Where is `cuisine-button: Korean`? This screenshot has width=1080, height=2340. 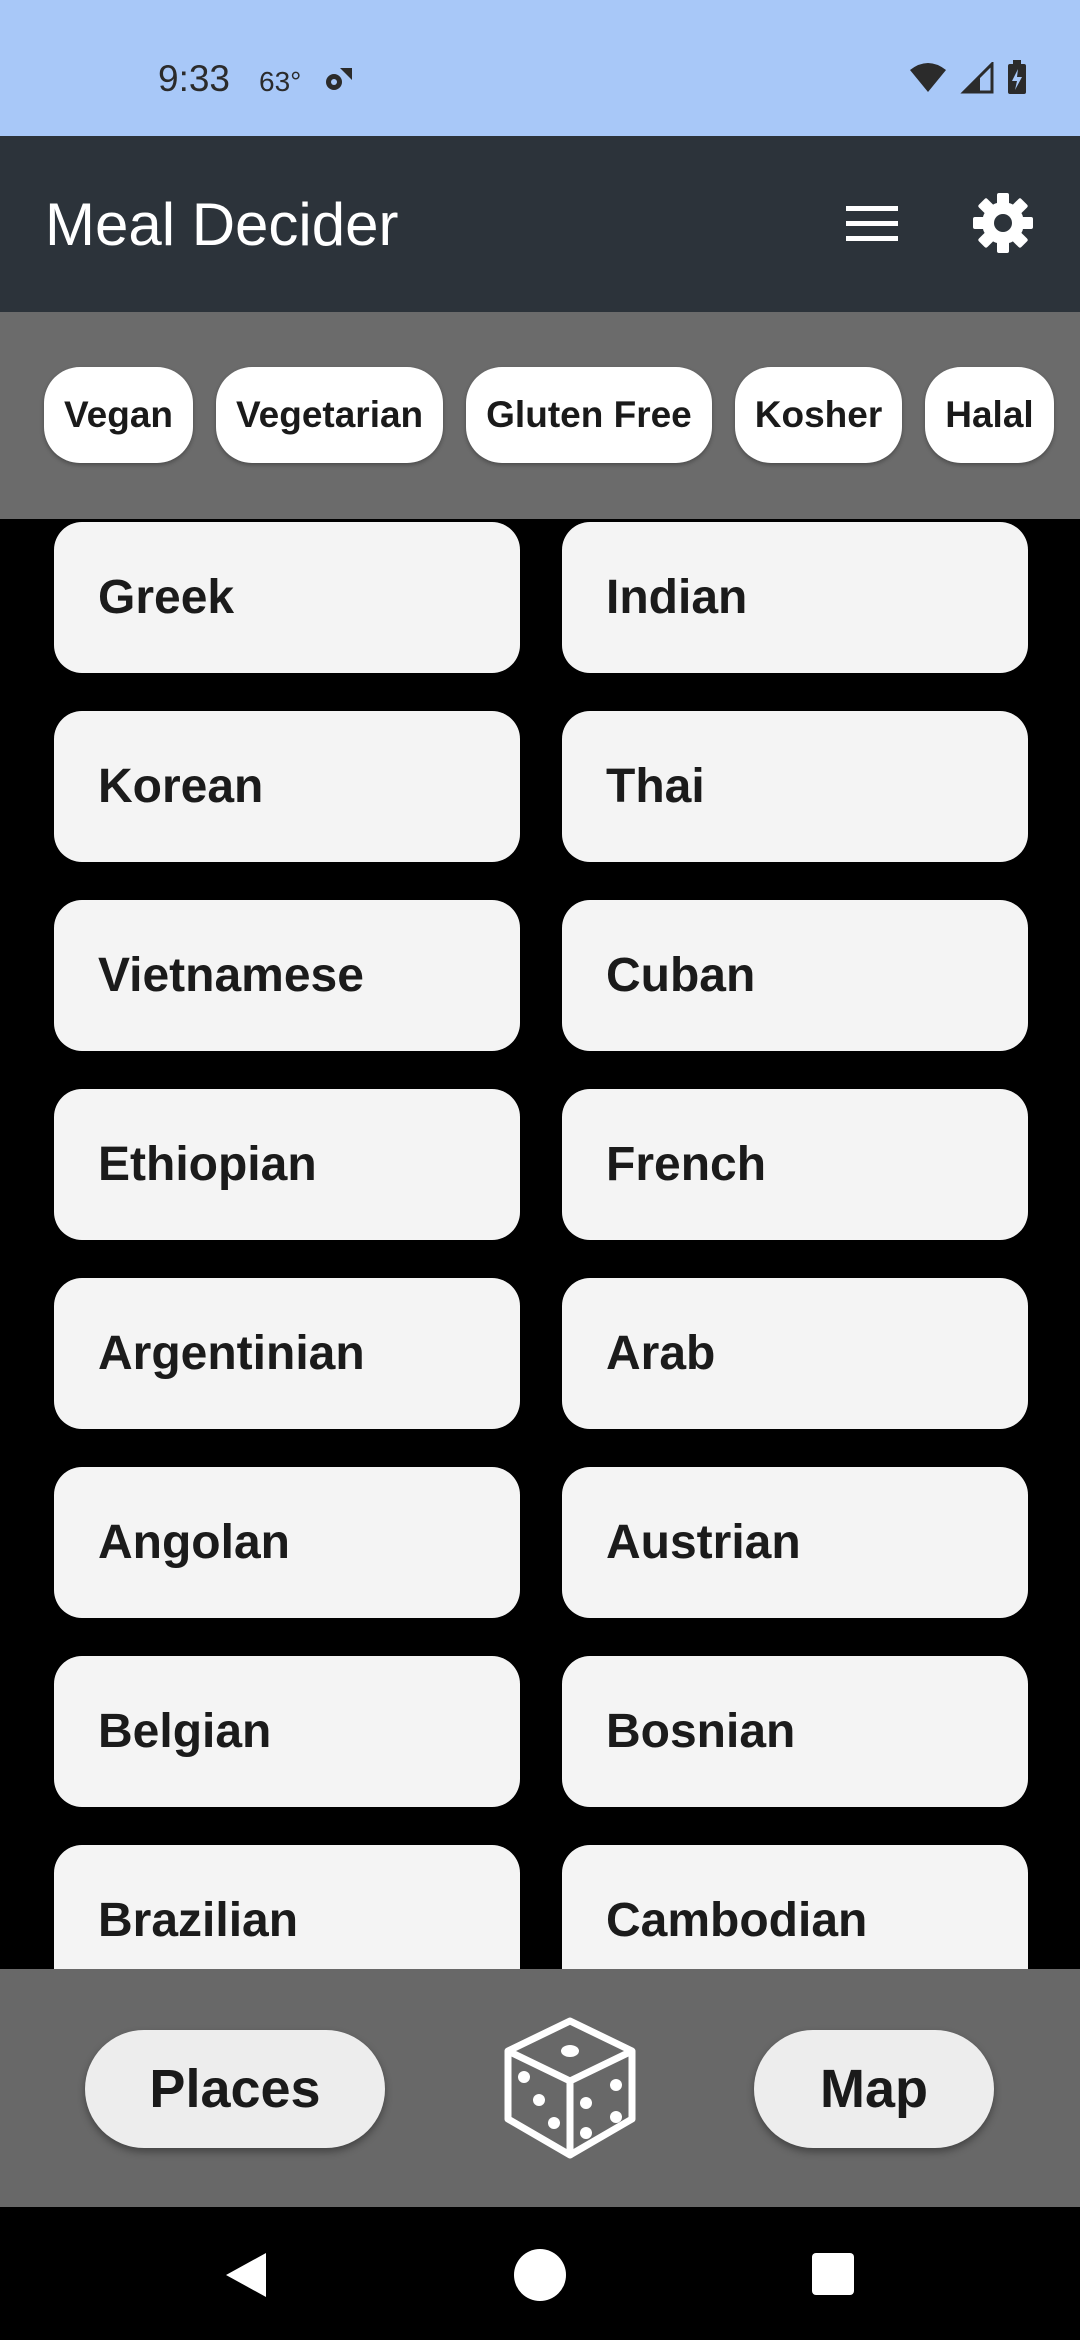
cuisine-button: Korean is located at coordinates (287, 786).